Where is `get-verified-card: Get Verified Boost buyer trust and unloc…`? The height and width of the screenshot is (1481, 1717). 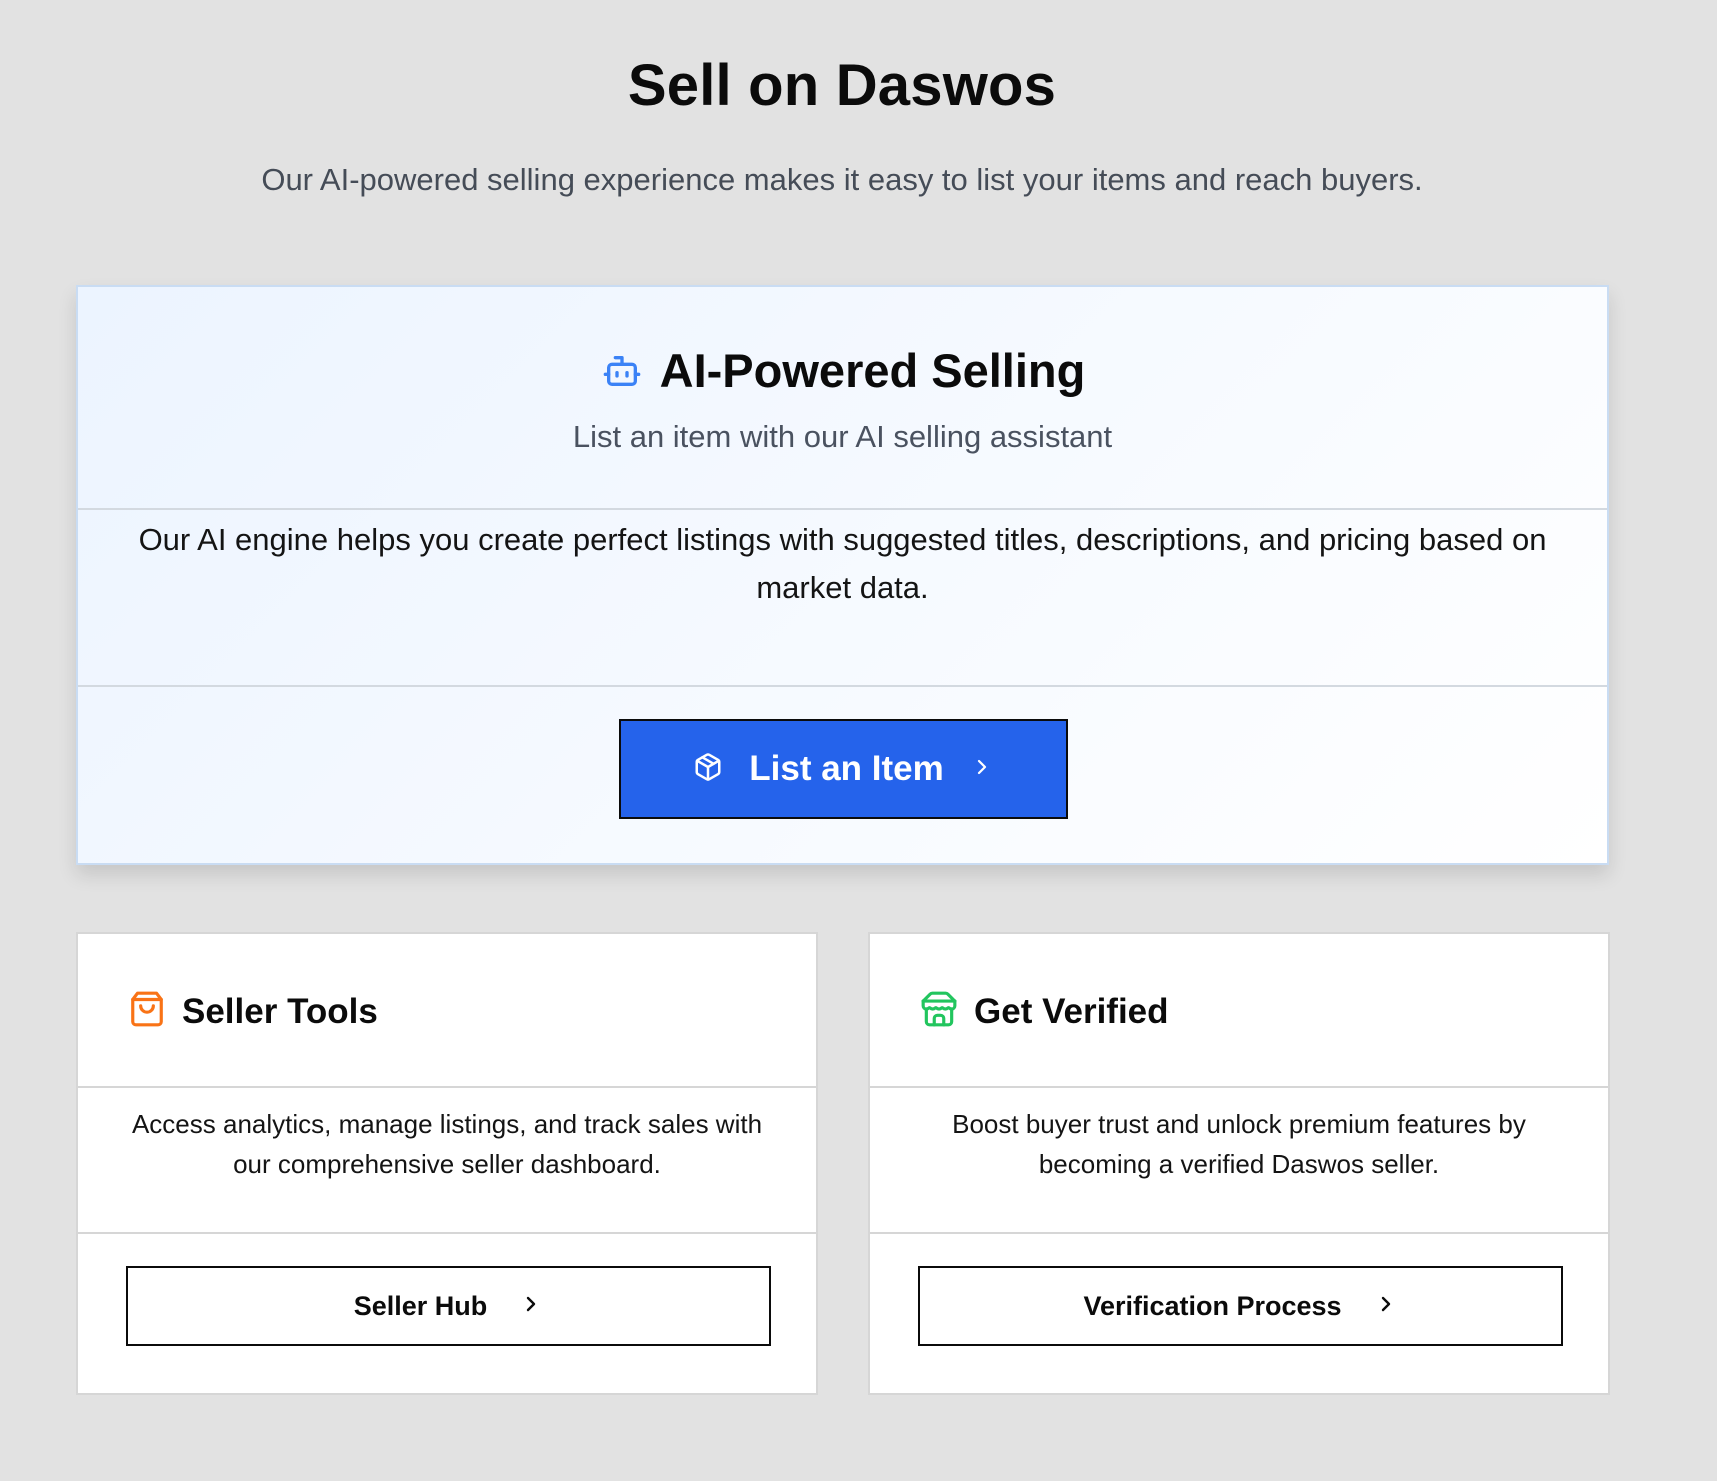
get-verified-card: Get Verified Boost buyer trust and unloc… is located at coordinates (1239, 1163).